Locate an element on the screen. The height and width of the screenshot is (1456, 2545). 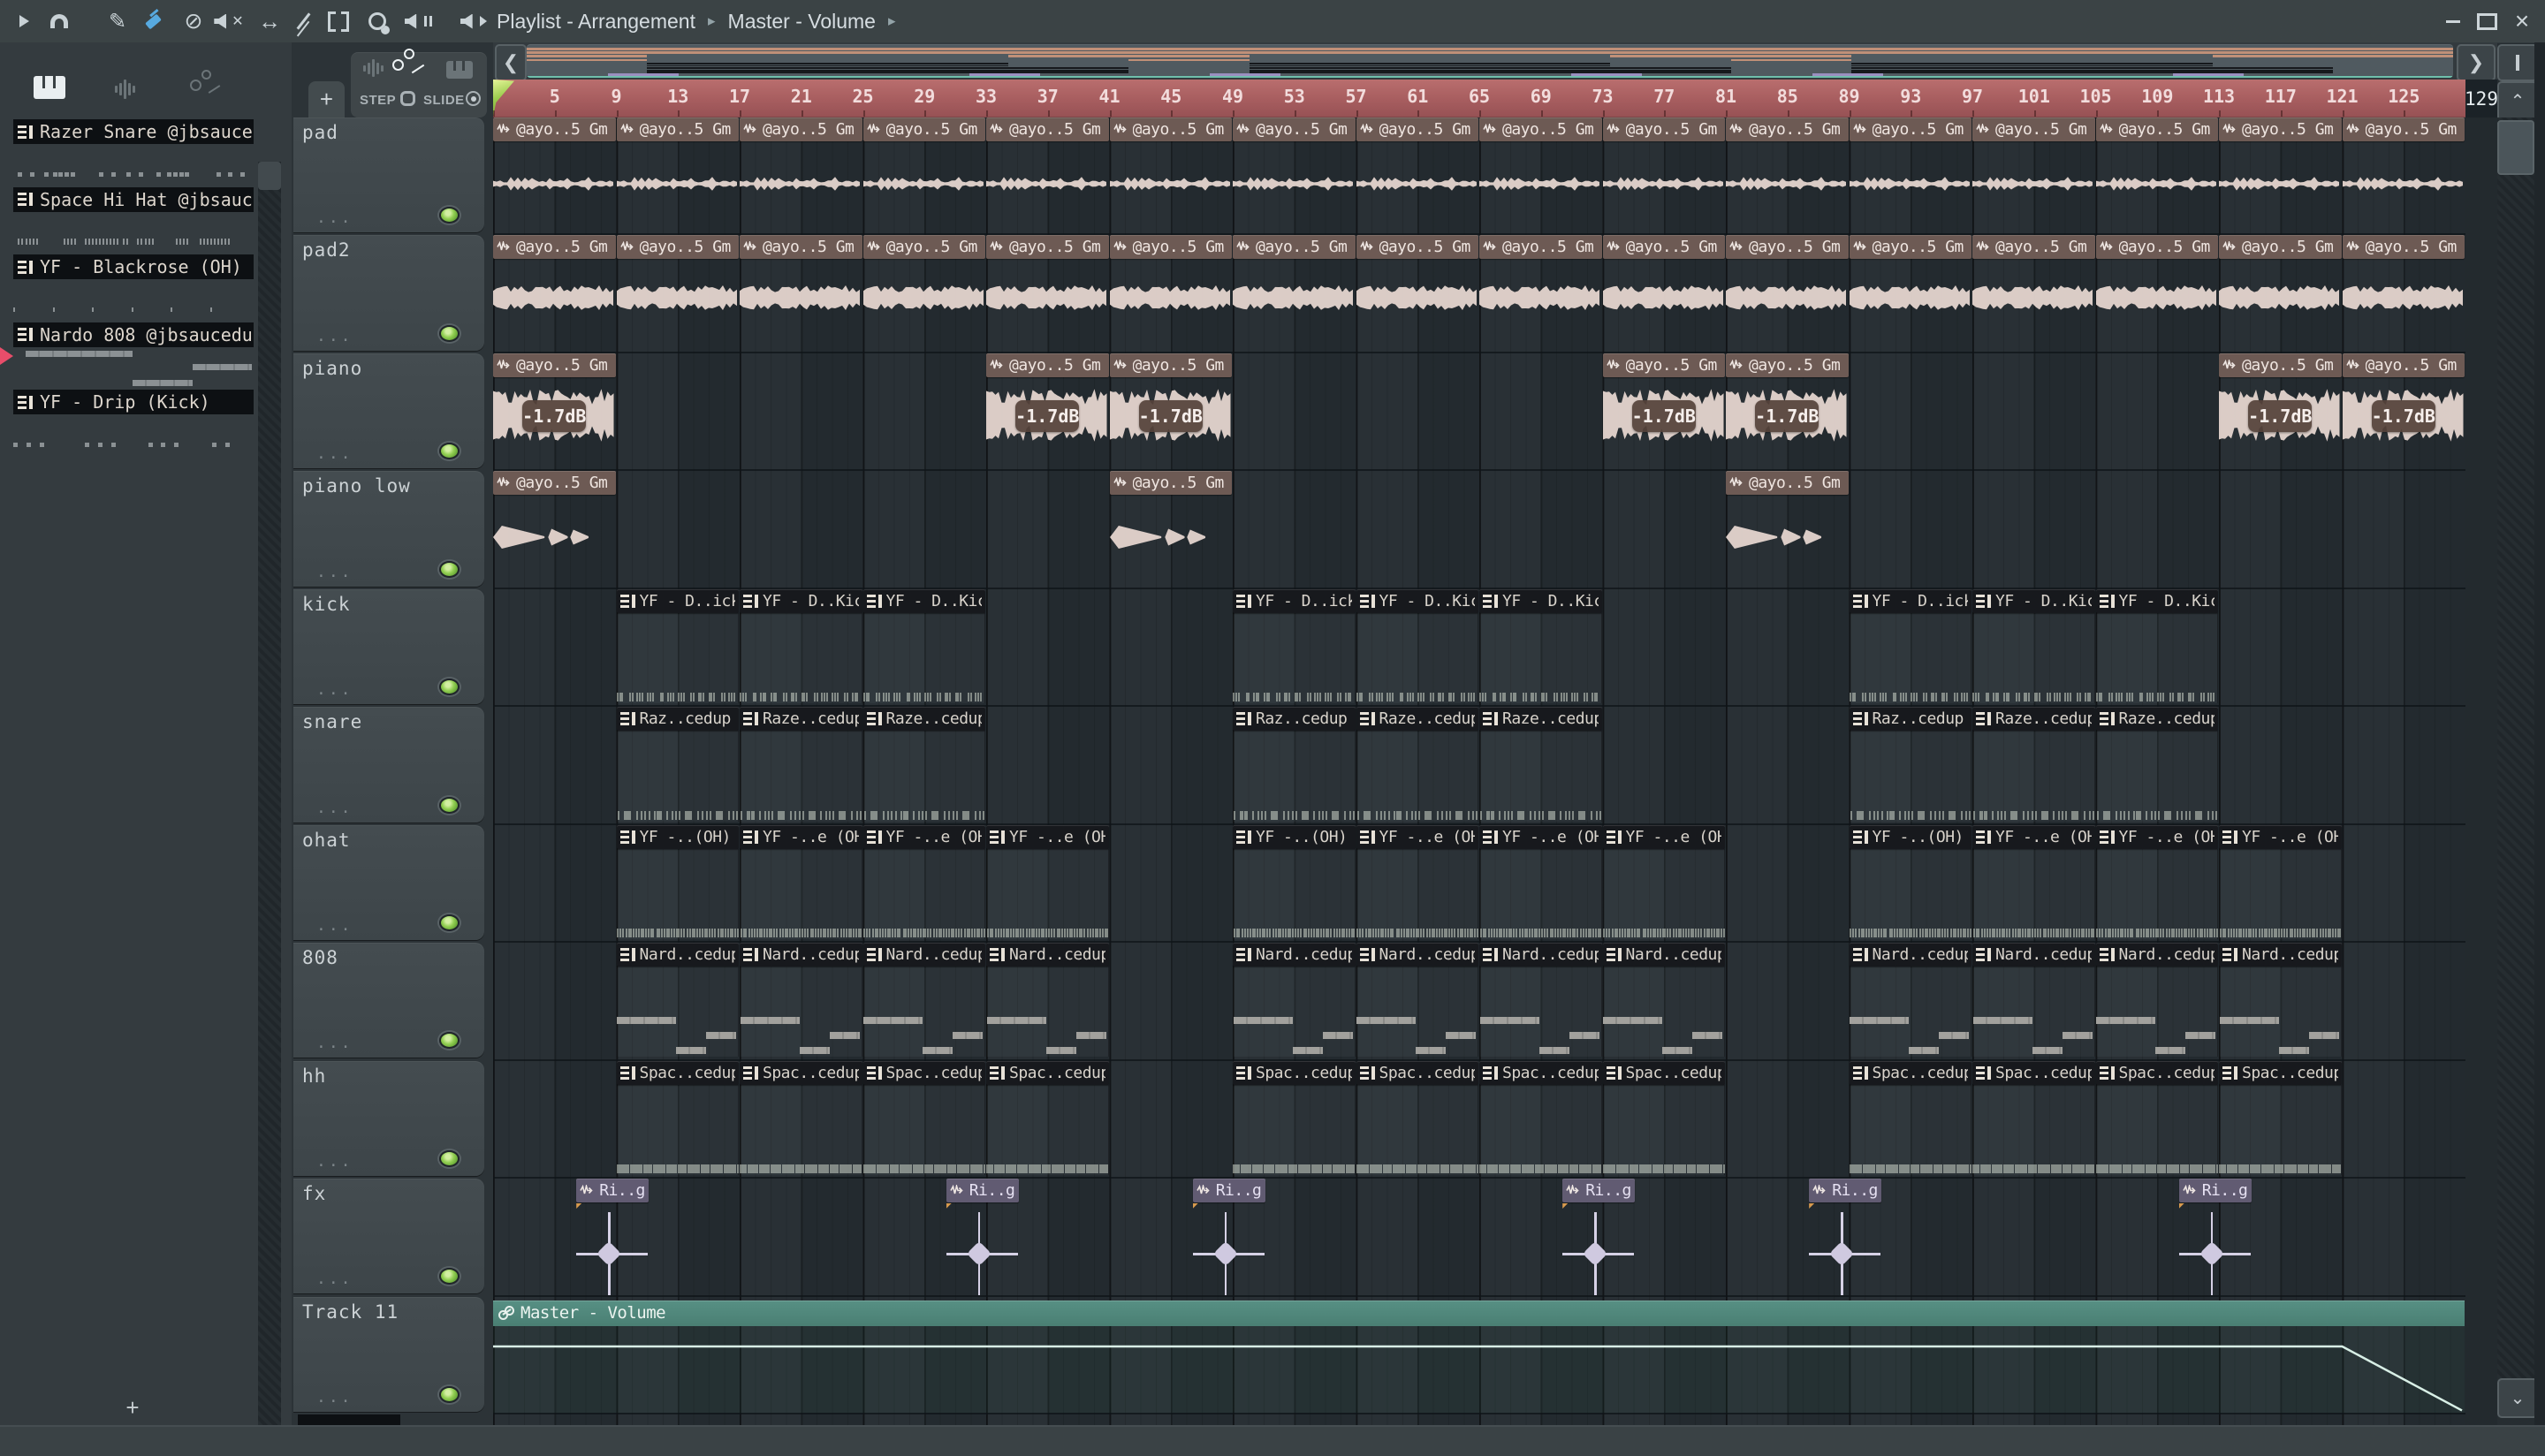
minimize-button is located at coordinates (2453, 21).